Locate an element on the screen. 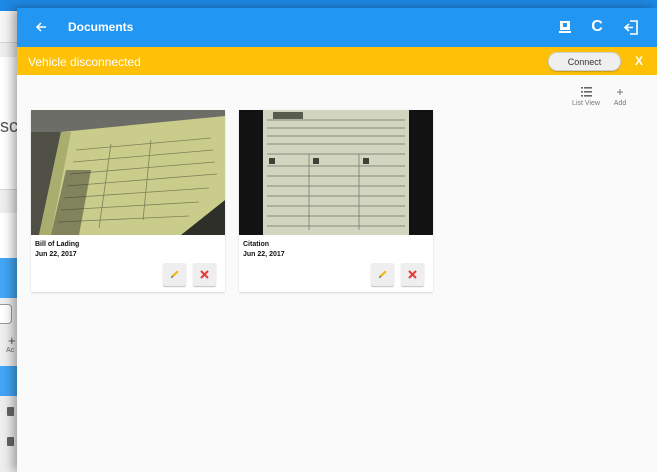 The height and width of the screenshot is (472, 657). connection-banner: Vehicle disconnected Connect X is located at coordinates (337, 61).